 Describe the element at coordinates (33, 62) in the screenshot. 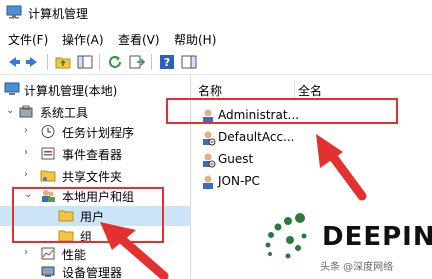

I see `forward-icon` at that location.